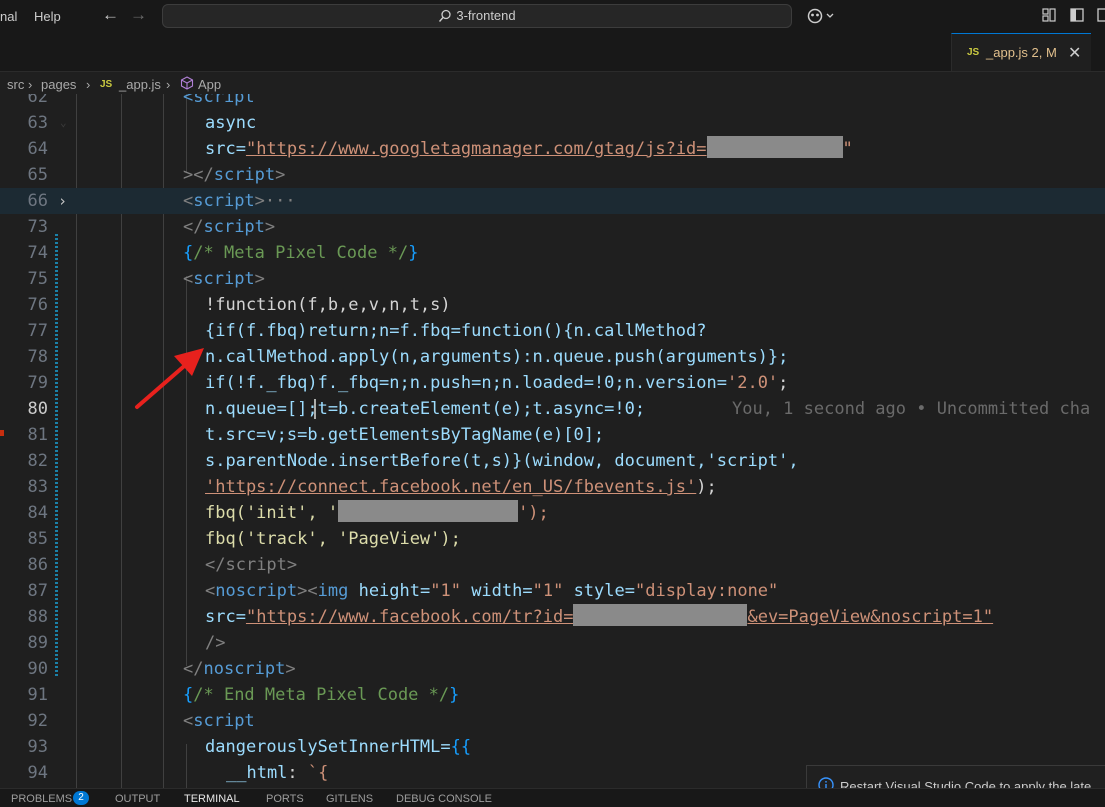  What do you see at coordinates (552, 63) in the screenshot?
I see `editor-tab-bar: JS _app.js 2, M ✕` at bounding box center [552, 63].